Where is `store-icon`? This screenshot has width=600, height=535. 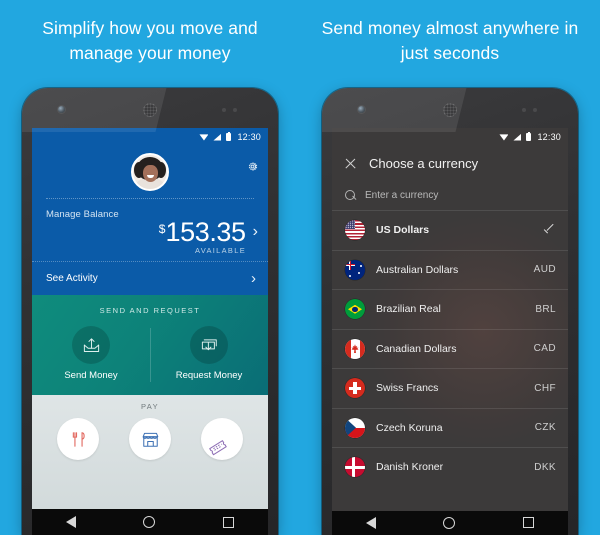
store-icon is located at coordinates (150, 439).